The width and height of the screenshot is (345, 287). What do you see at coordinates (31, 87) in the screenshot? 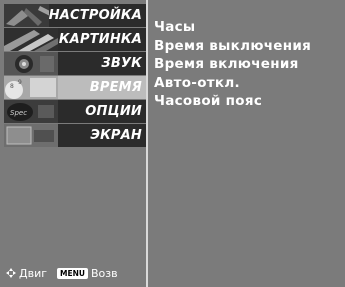
I see `time-icon: 8 9` at bounding box center [31, 87].